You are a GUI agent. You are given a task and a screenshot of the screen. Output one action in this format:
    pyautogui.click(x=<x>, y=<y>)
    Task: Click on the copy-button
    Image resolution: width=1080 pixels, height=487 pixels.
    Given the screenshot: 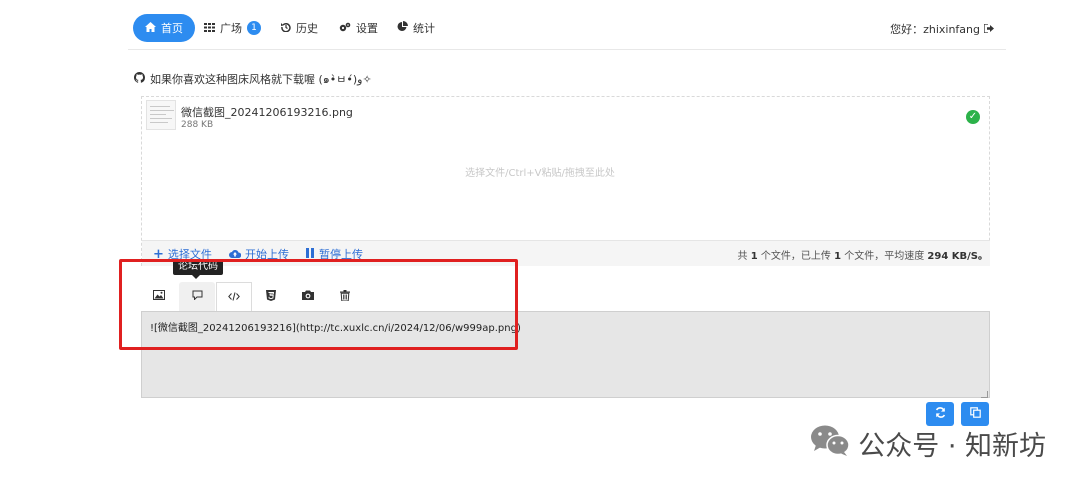 What is the action you would take?
    pyautogui.click(x=975, y=414)
    